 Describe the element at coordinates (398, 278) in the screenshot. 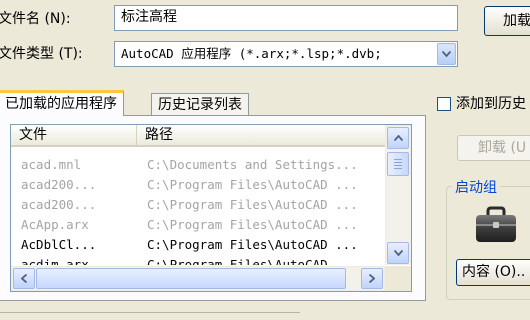

I see `scroll-corner` at that location.